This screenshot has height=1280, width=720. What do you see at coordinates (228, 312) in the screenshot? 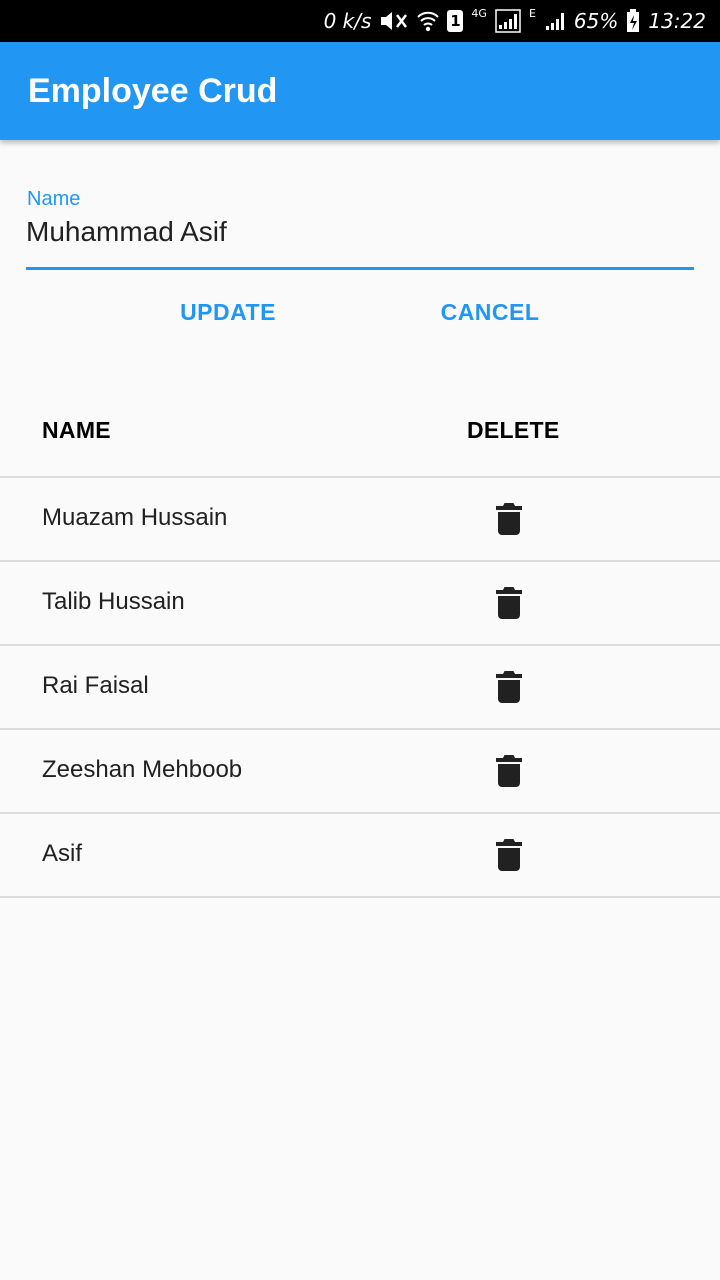
I see `update-button: UPDATE` at bounding box center [228, 312].